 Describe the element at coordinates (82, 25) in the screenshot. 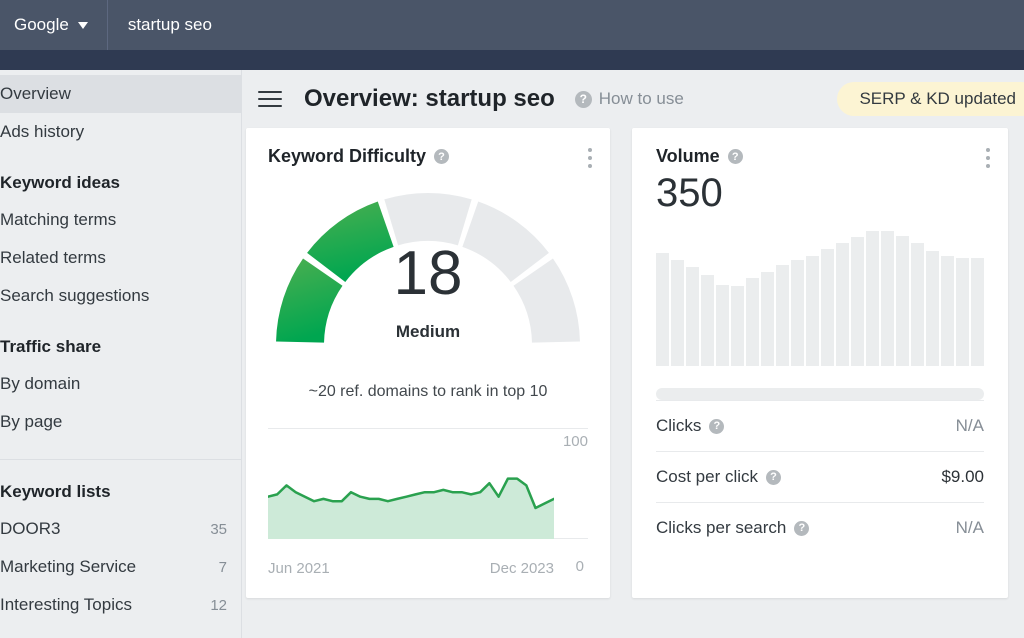

I see `chevron-down-icon` at that location.